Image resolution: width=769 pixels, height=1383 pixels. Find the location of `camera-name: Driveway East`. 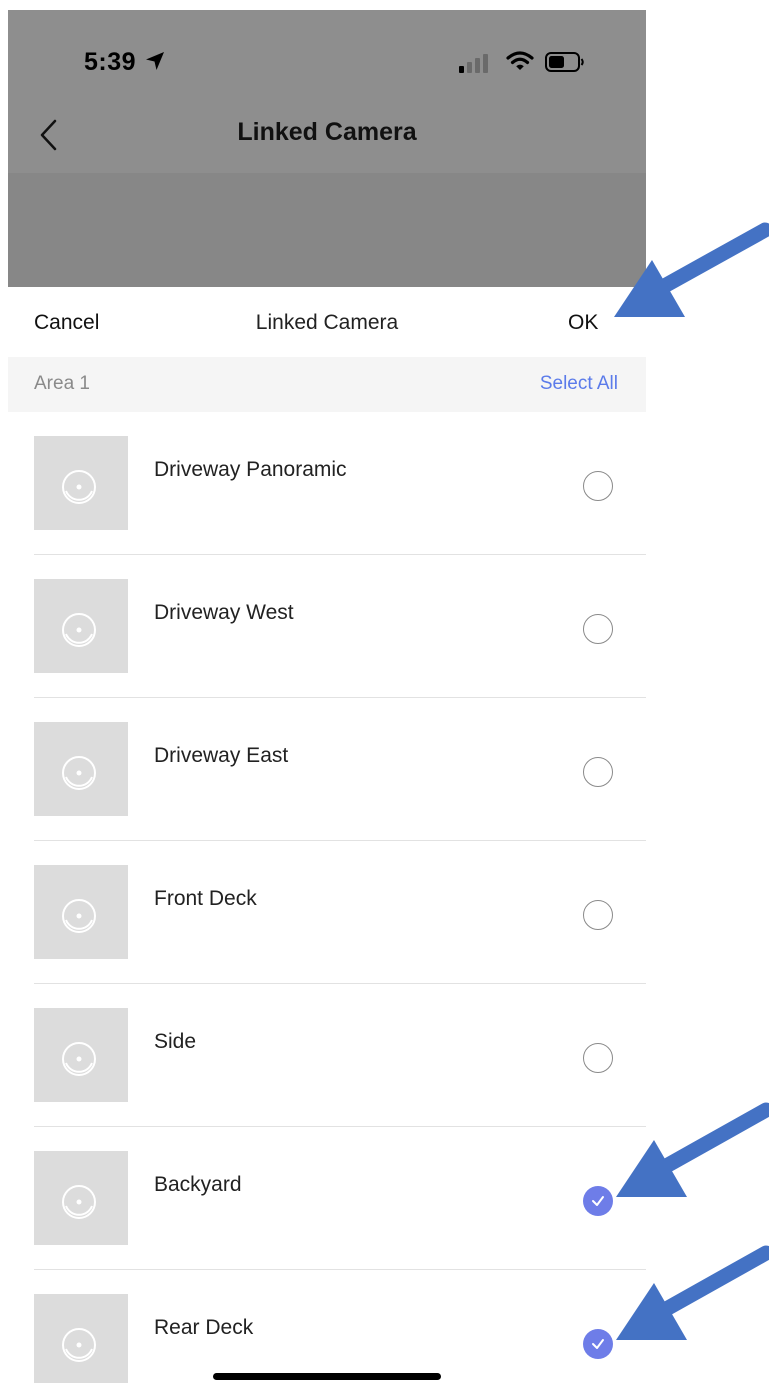

camera-name: Driveway East is located at coordinates (221, 755).